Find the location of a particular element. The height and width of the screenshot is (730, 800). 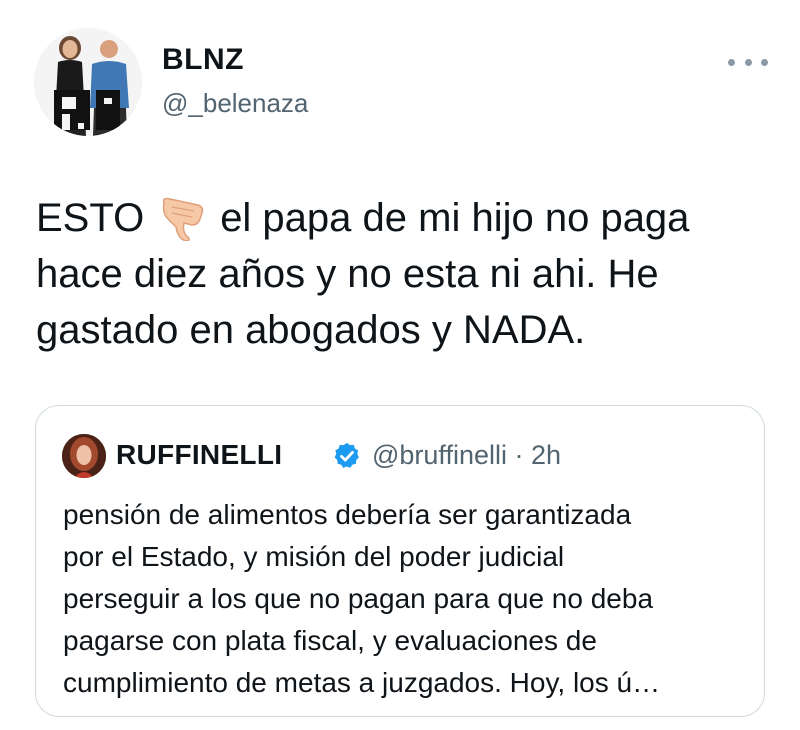

tweet-text-segment: ESTO is located at coordinates (90, 218).